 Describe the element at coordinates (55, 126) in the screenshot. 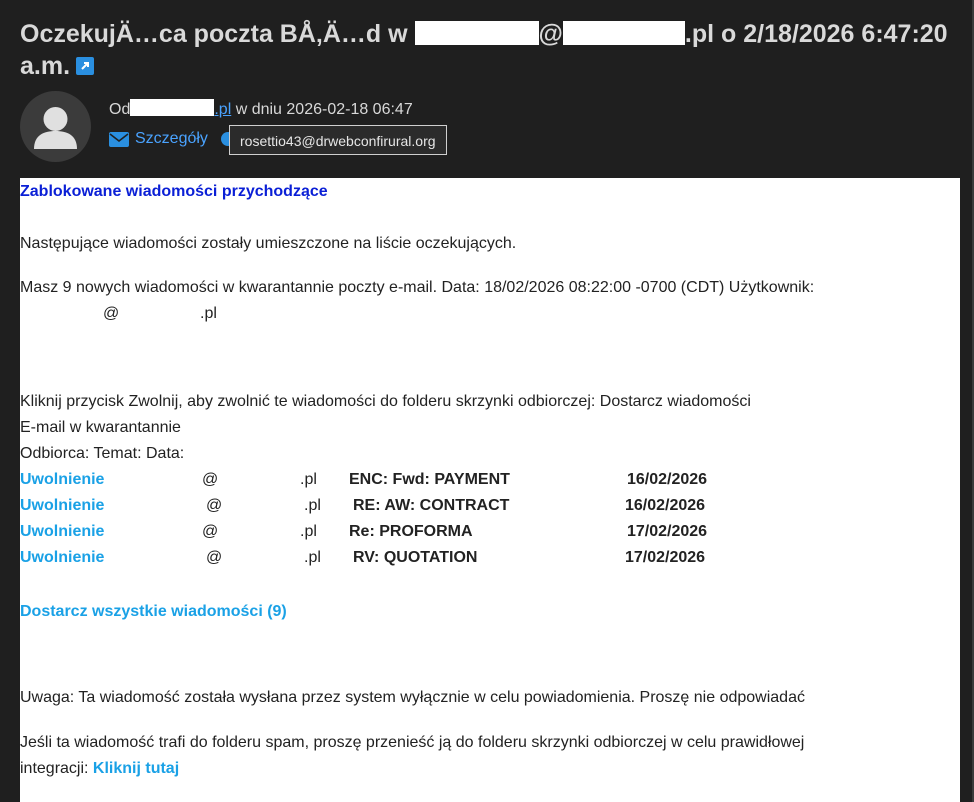

I see `user-avatar-icon` at that location.